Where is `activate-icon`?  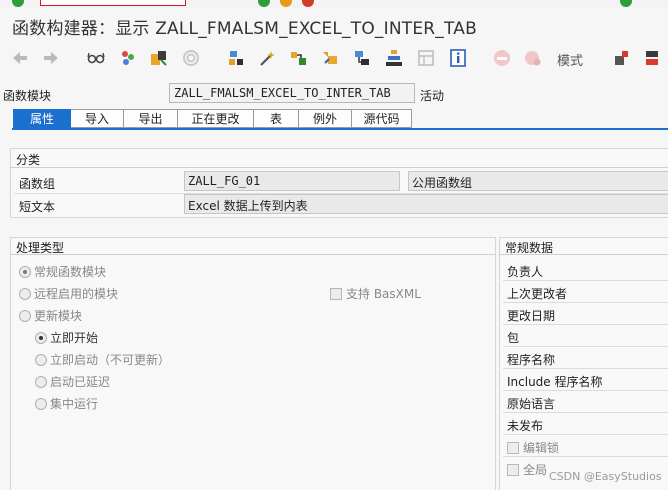 activate-icon is located at coordinates (330, 58).